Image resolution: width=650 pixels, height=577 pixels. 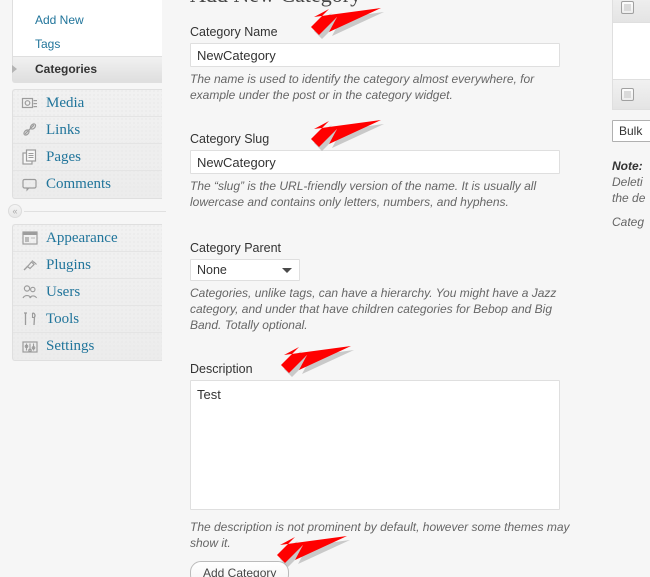 What do you see at coordinates (30, 185) in the screenshot?
I see `comments-icon` at bounding box center [30, 185].